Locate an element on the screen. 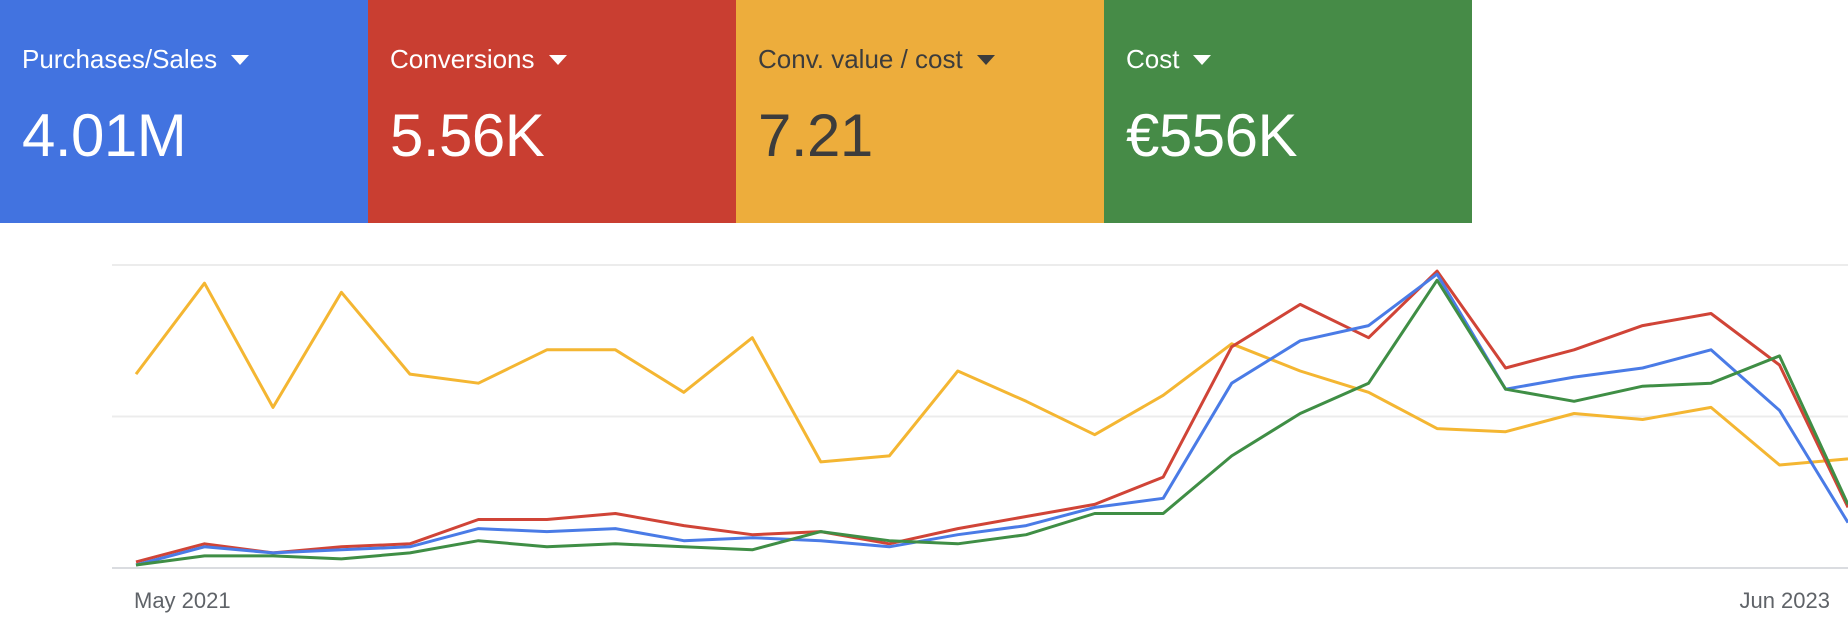 This screenshot has height=640, width=1848. metric-label: Cost is located at coordinates (1153, 59).